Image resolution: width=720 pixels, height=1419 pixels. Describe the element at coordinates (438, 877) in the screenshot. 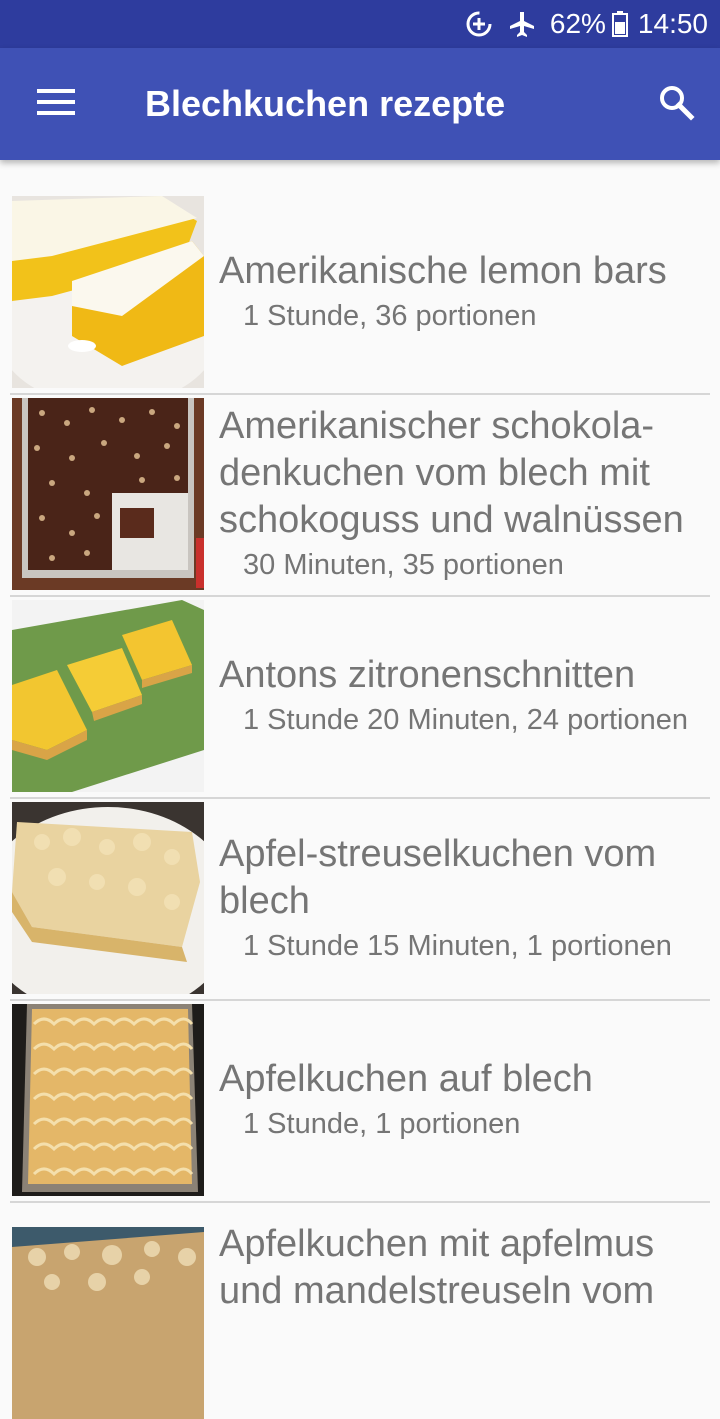

I see `recipe-title: Apfel-streuselkuchen vom blech` at that location.